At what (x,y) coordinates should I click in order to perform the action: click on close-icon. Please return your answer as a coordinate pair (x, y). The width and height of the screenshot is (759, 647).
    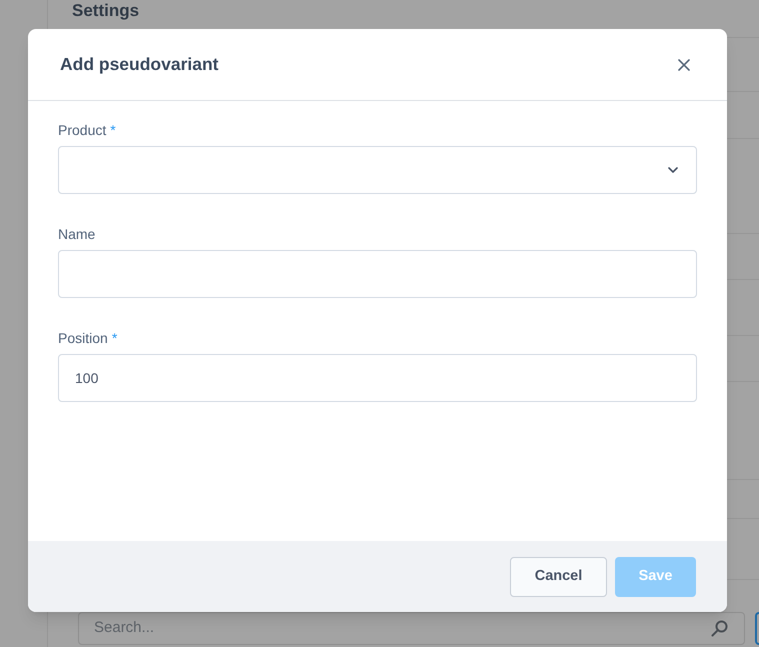
    Looking at the image, I should click on (684, 64).